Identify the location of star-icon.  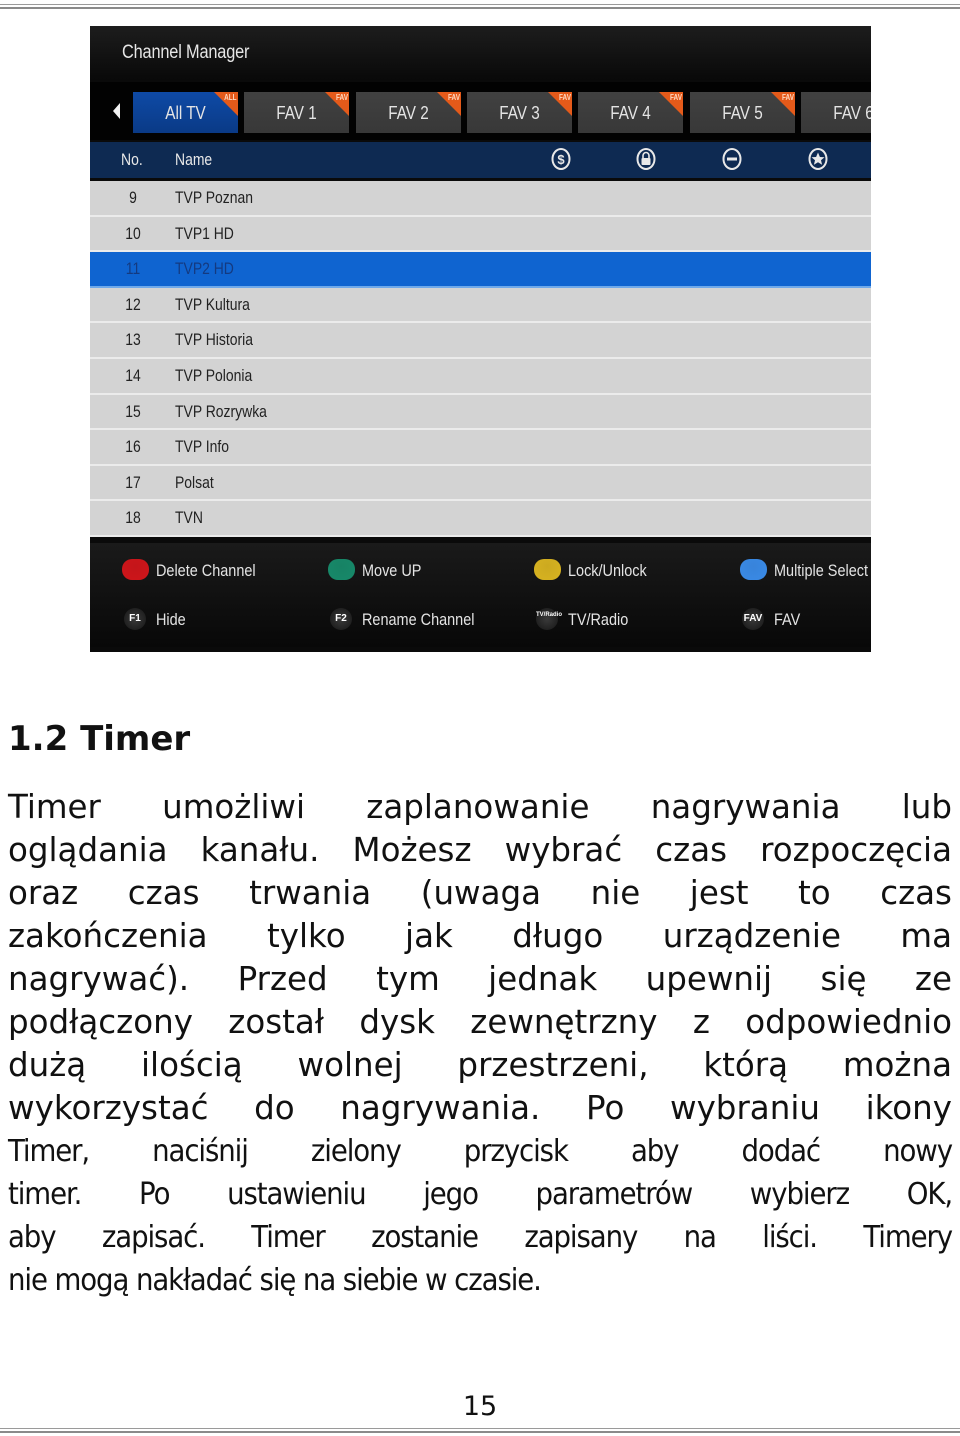
(818, 159).